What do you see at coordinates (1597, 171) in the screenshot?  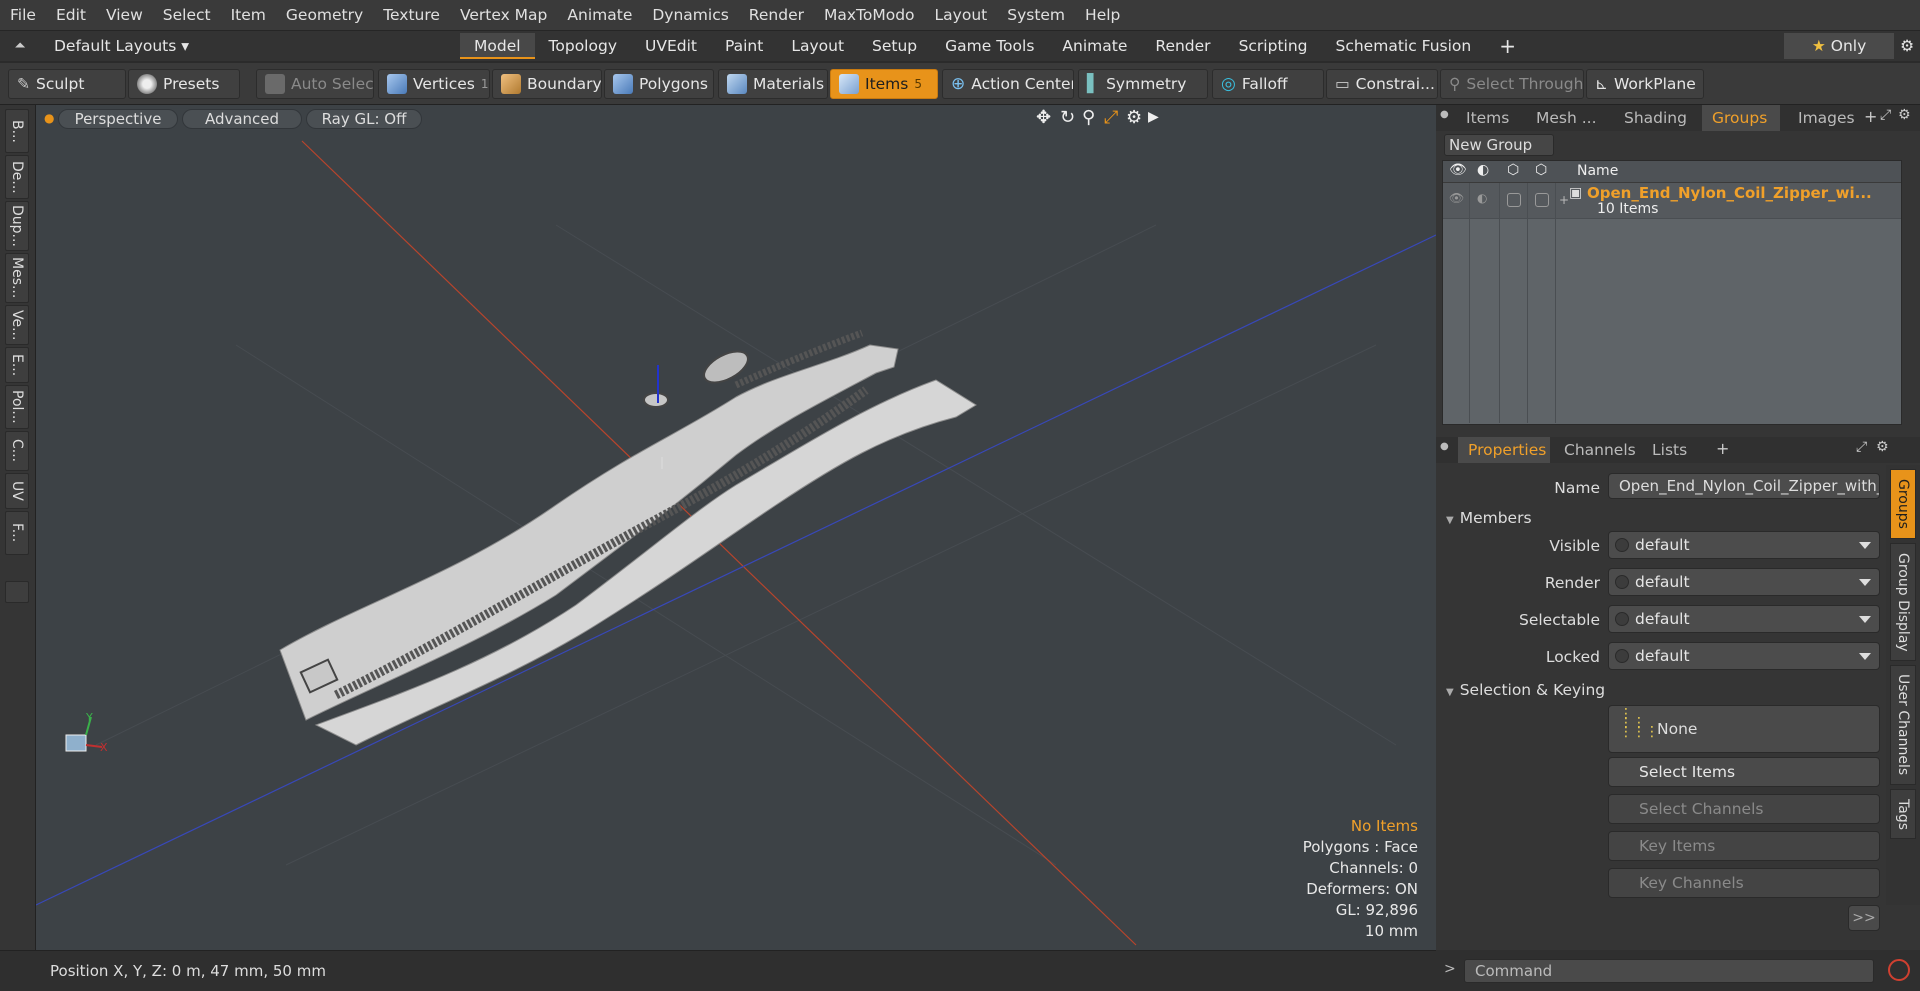 I see `name-column-header: Name` at bounding box center [1597, 171].